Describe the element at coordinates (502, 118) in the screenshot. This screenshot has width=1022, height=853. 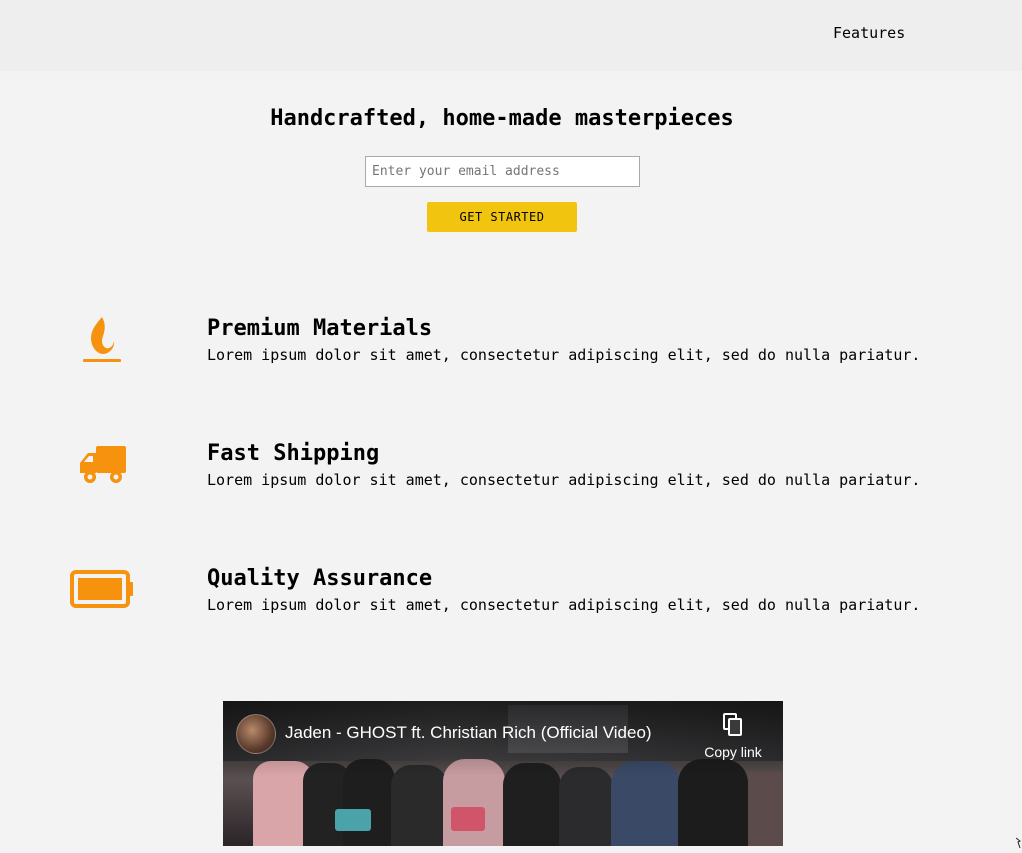
I see `hero-title: Handcrafted, home-made masterpieces` at that location.